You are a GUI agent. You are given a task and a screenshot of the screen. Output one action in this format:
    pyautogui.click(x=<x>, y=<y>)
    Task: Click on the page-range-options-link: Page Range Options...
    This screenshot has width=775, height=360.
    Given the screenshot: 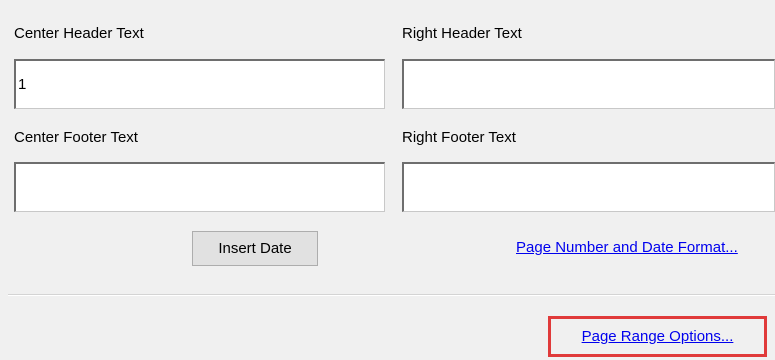 What is the action you would take?
    pyautogui.click(x=658, y=337)
    